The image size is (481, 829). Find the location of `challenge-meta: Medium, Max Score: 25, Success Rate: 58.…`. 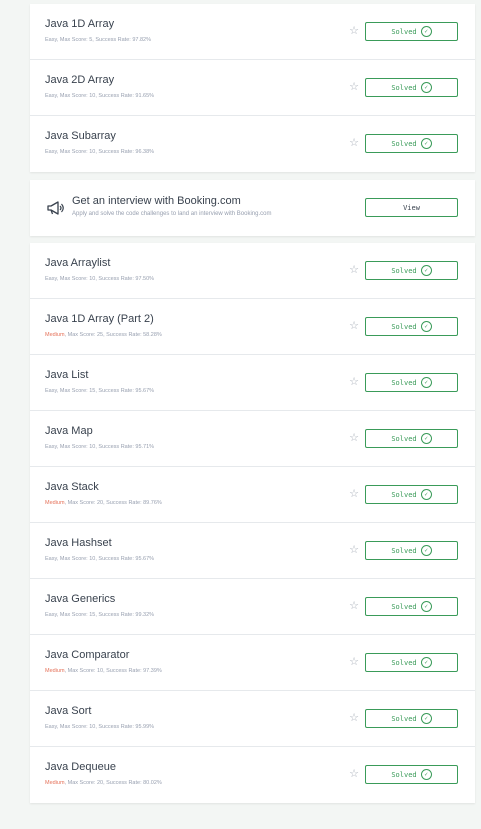

challenge-meta: Medium, Max Score: 25, Success Rate: 58.… is located at coordinates (103, 335).